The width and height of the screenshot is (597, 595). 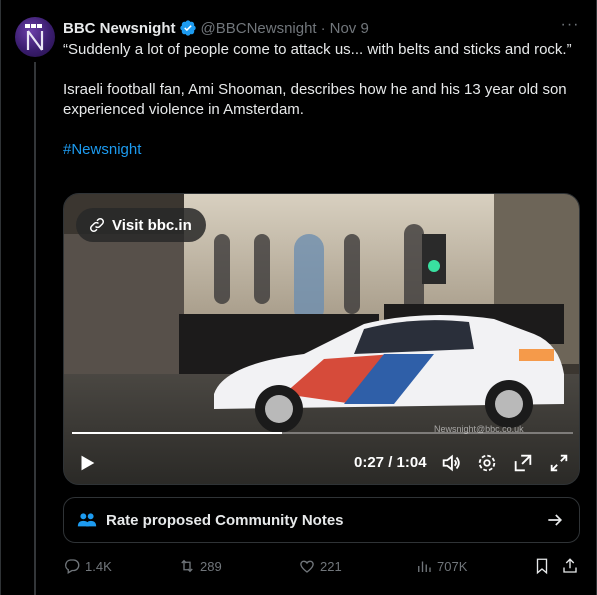 I want to click on settings-gear-icon, so click(x=487, y=463).